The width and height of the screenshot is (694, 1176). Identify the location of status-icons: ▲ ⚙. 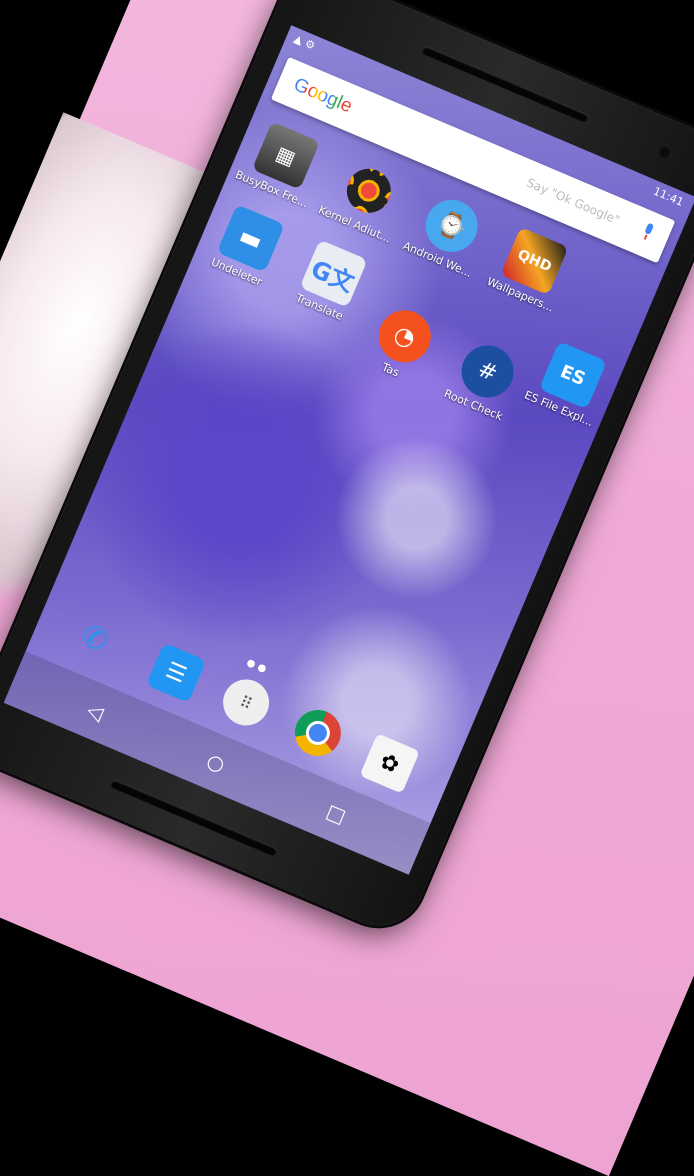
(304, 42).